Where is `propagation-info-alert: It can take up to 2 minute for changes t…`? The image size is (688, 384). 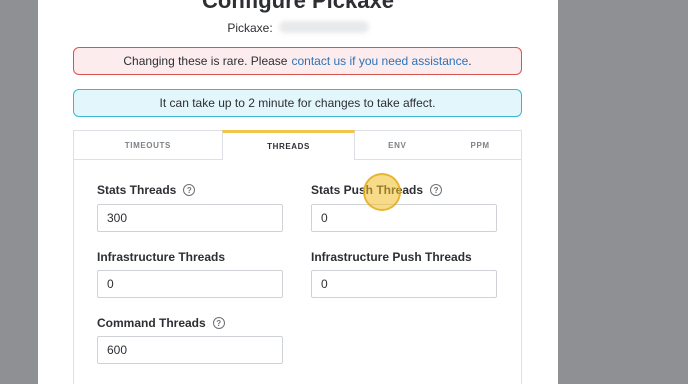 propagation-info-alert: It can take up to 2 minute for changes t… is located at coordinates (297, 103).